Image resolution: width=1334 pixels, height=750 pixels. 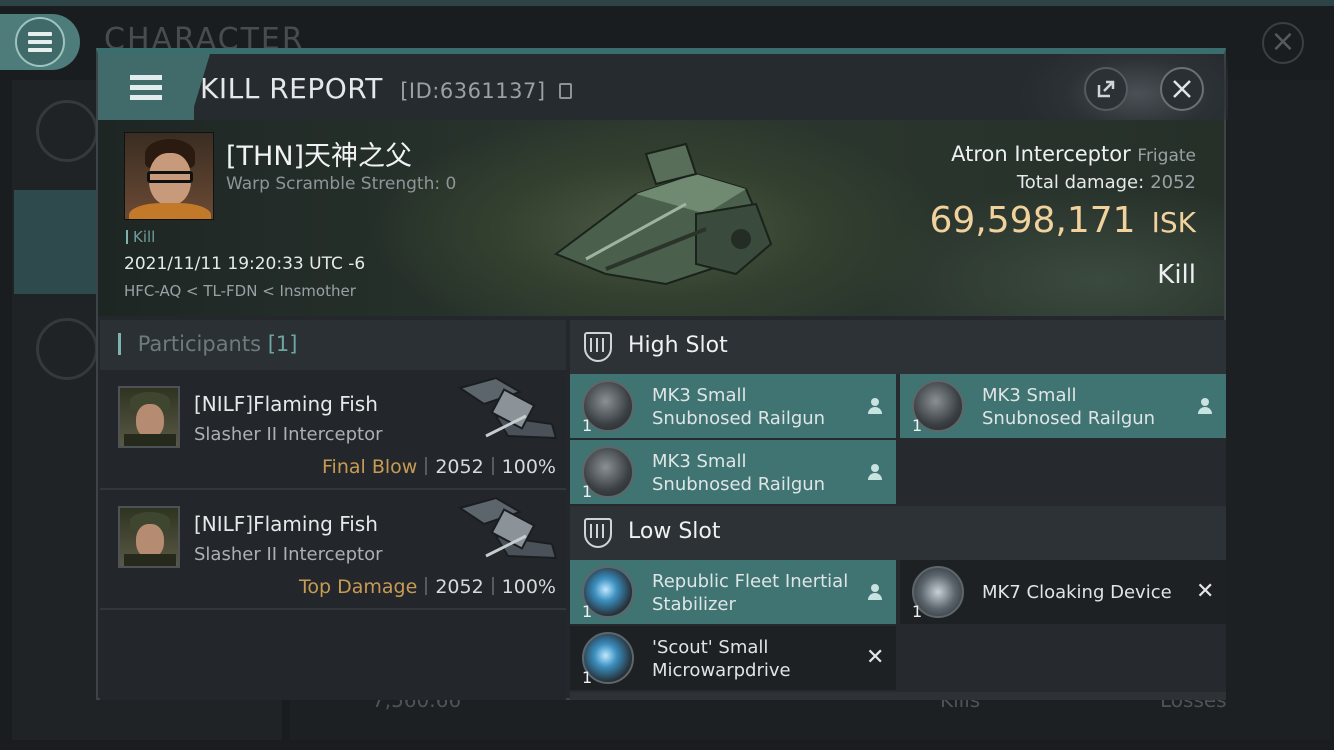 I want to click on bg-star-icon, so click(x=67, y=349).